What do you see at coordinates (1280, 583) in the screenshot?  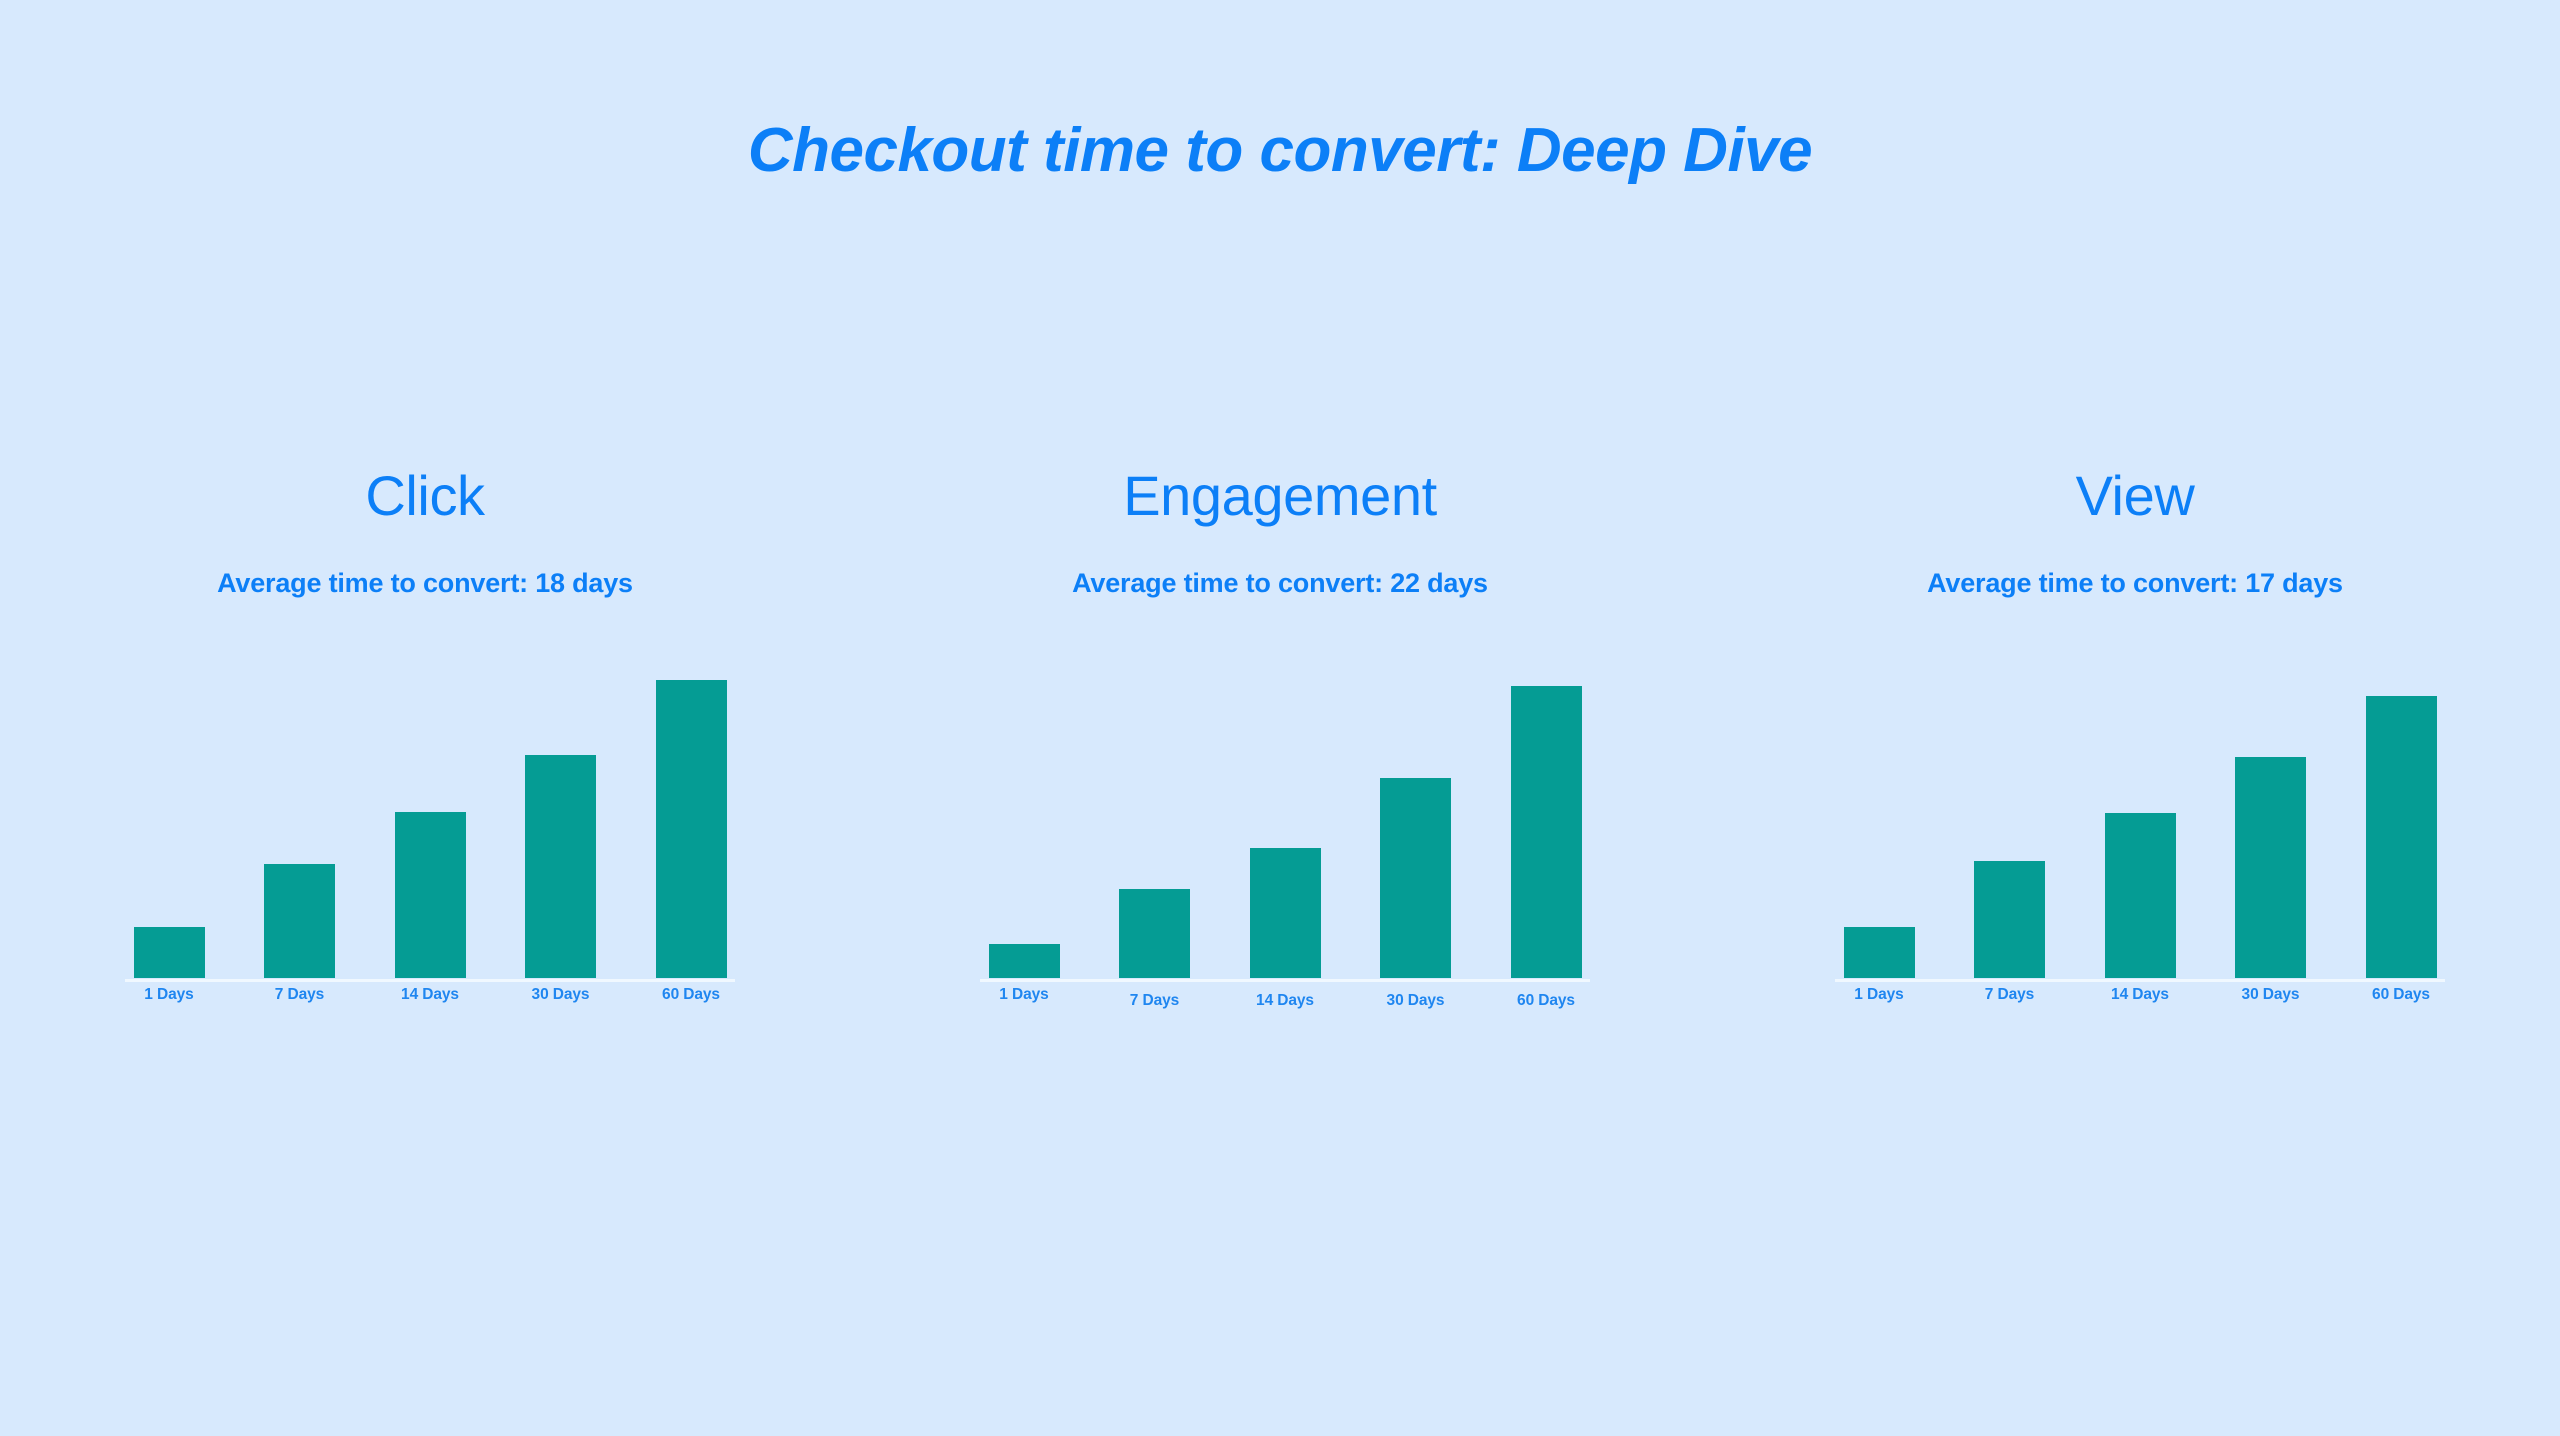 I see `panel-subtitle: Average time to convert: 22 days` at bounding box center [1280, 583].